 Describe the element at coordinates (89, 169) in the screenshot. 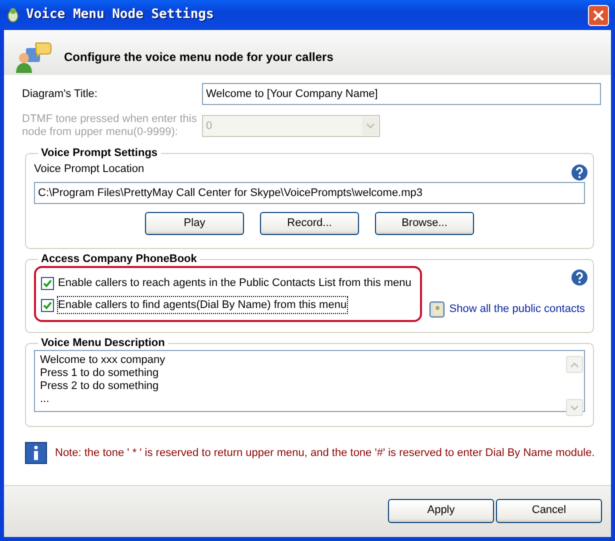

I see `field-label: Voice Prompt Location` at that location.